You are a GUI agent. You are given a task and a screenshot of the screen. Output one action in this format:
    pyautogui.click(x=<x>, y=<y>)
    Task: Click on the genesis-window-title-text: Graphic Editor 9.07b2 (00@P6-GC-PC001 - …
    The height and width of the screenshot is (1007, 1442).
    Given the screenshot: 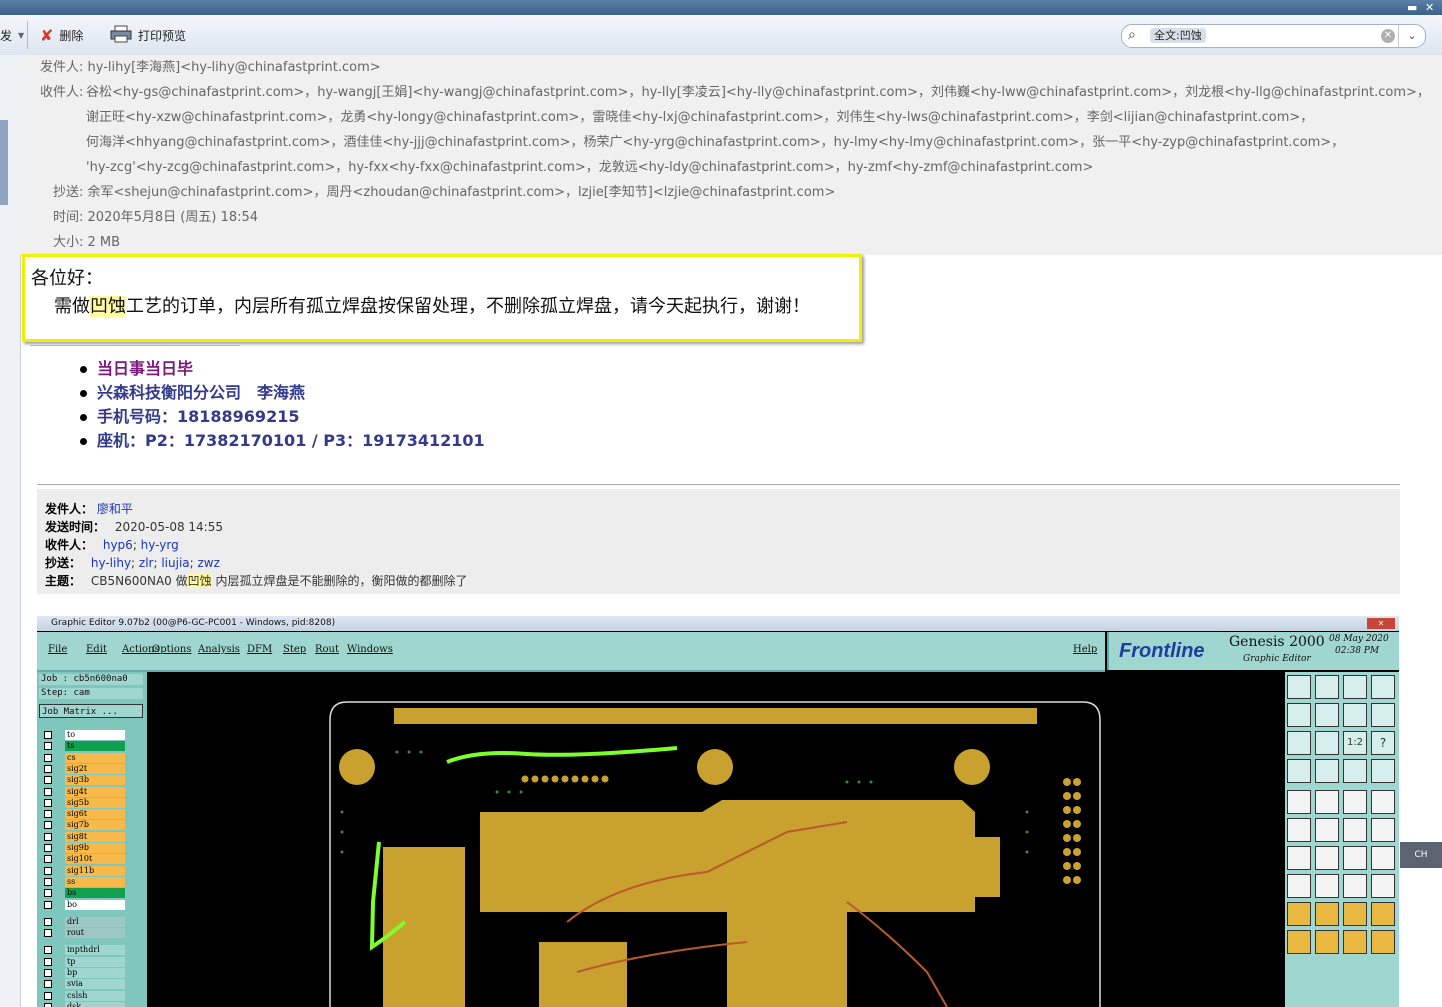 What is the action you would take?
    pyautogui.click(x=193, y=623)
    